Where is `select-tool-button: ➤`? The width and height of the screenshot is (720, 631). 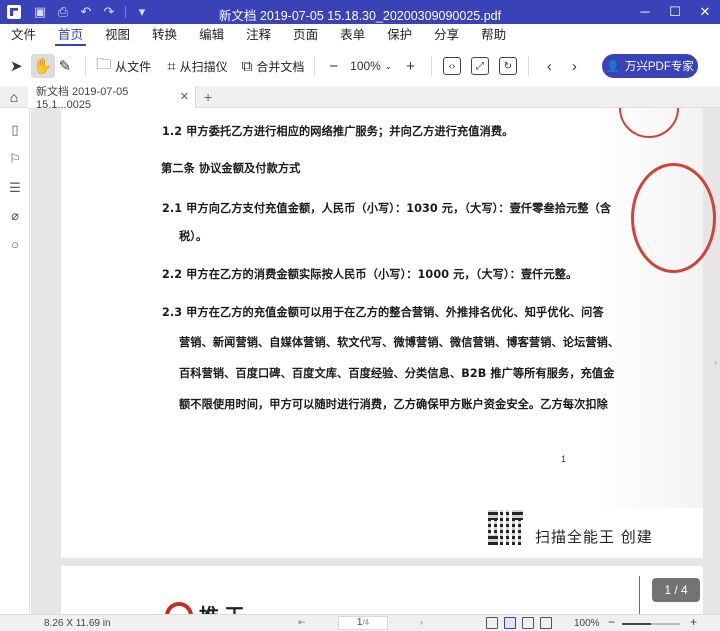 select-tool-button: ➤ is located at coordinates (18, 66).